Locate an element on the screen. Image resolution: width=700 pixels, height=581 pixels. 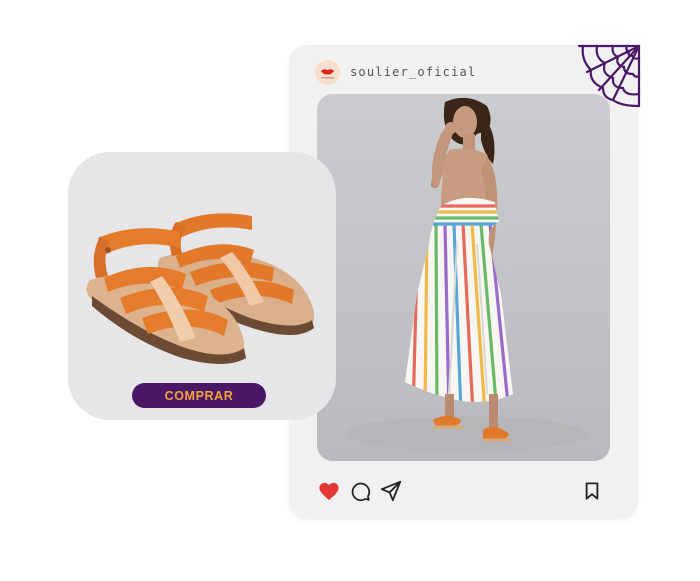
send-arrow-icon is located at coordinates (391, 491).